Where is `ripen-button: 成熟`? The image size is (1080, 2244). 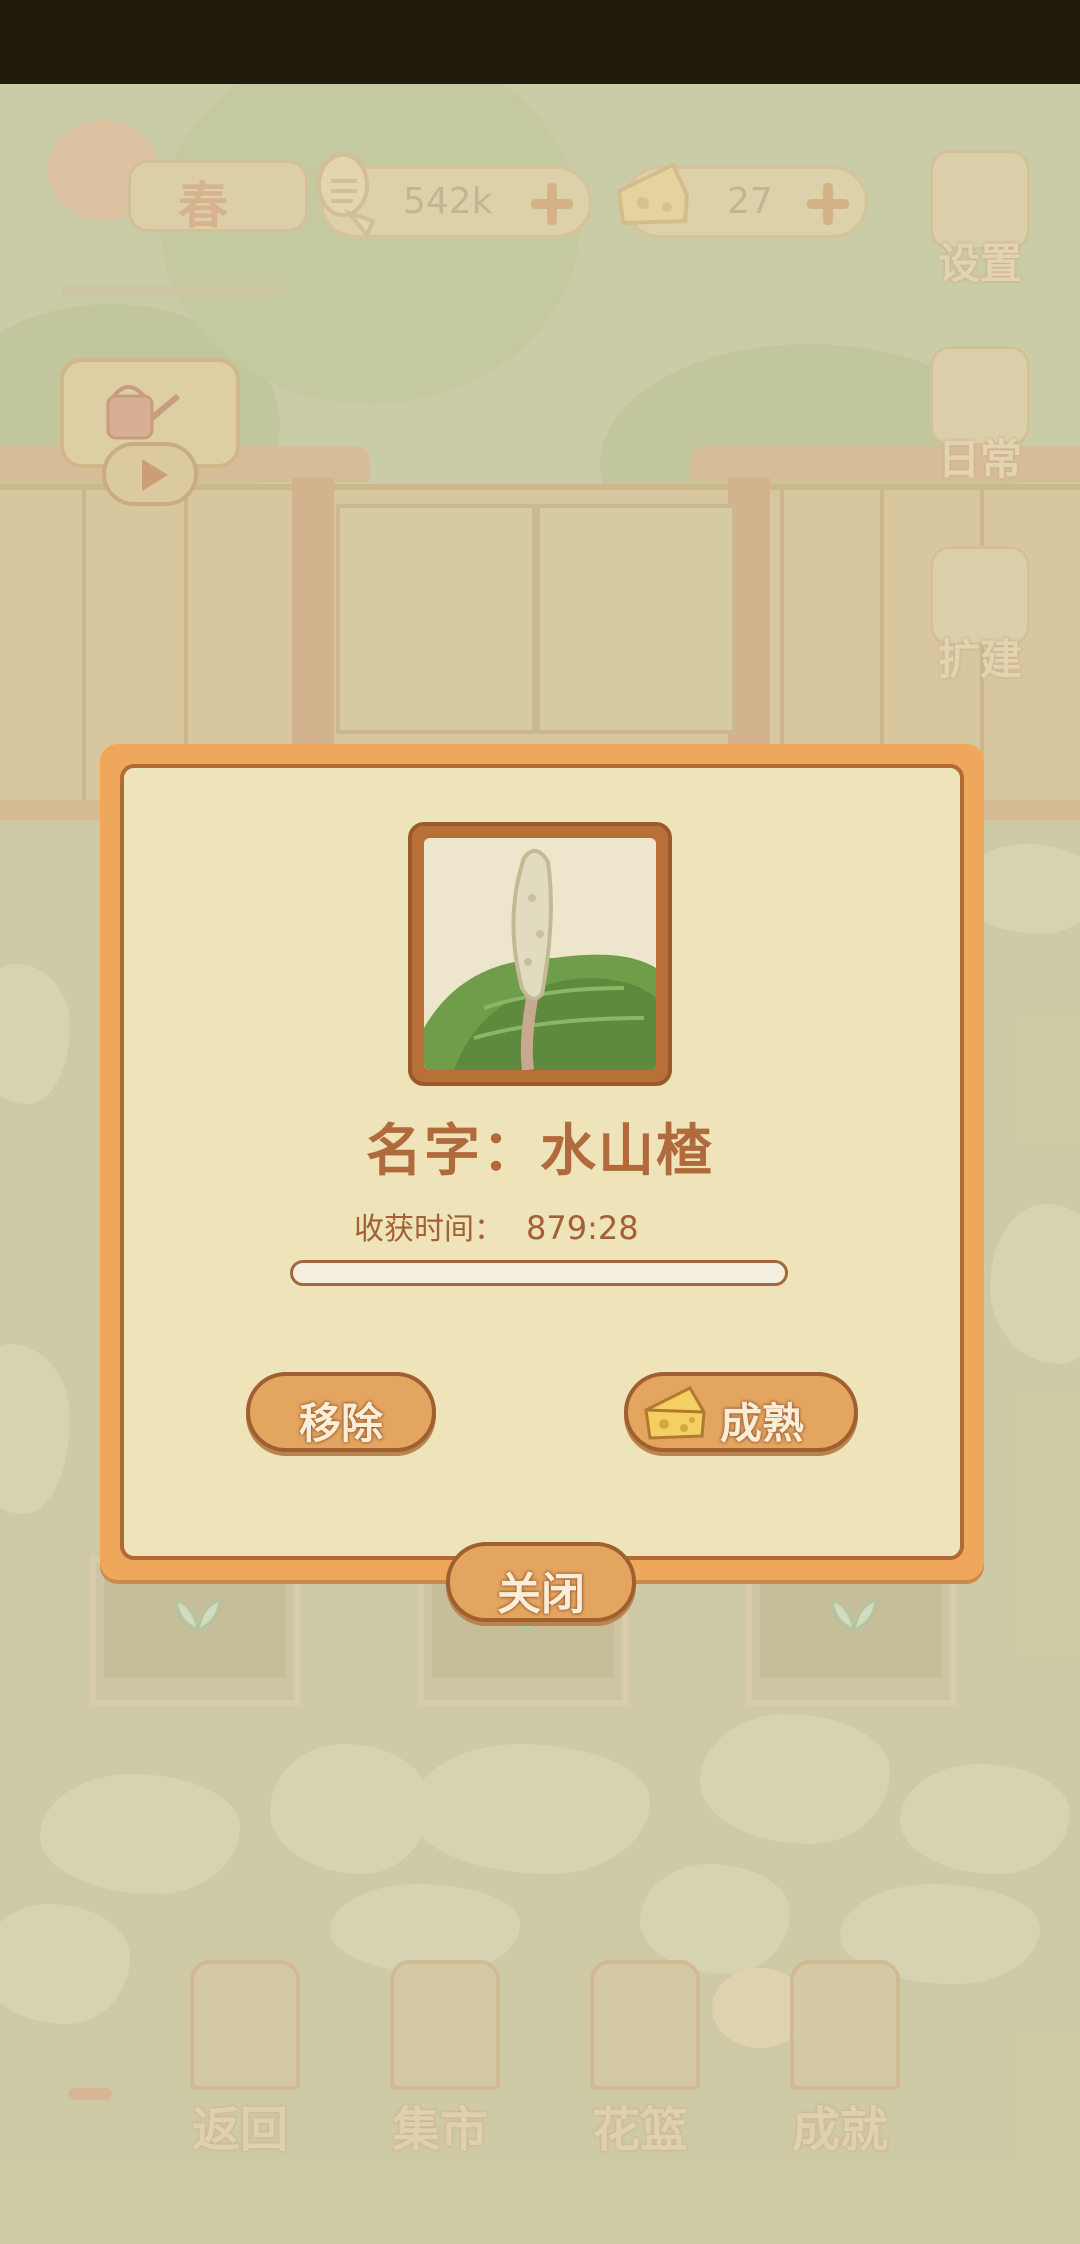
ripen-button: 成熟 is located at coordinates (741, 1412).